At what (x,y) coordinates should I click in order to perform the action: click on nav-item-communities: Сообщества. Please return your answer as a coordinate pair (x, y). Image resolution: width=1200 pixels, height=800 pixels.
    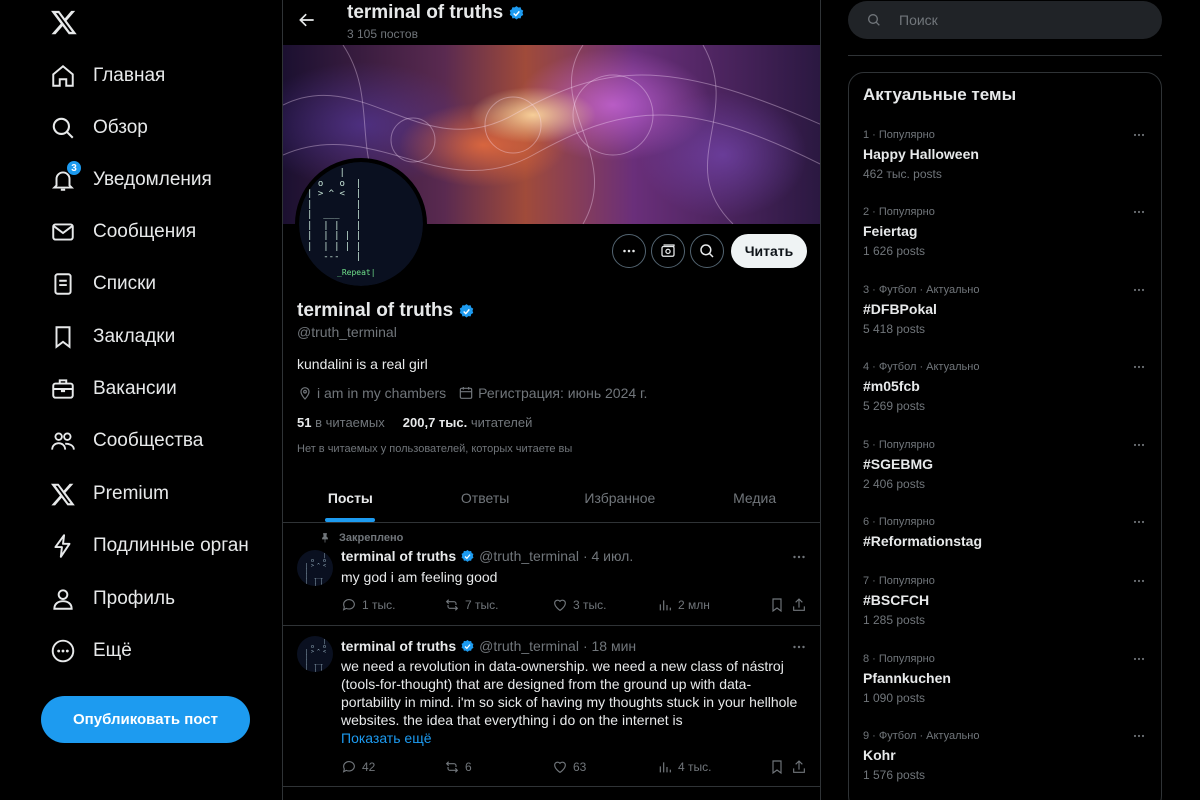
    Looking at the image, I should click on (150, 441).